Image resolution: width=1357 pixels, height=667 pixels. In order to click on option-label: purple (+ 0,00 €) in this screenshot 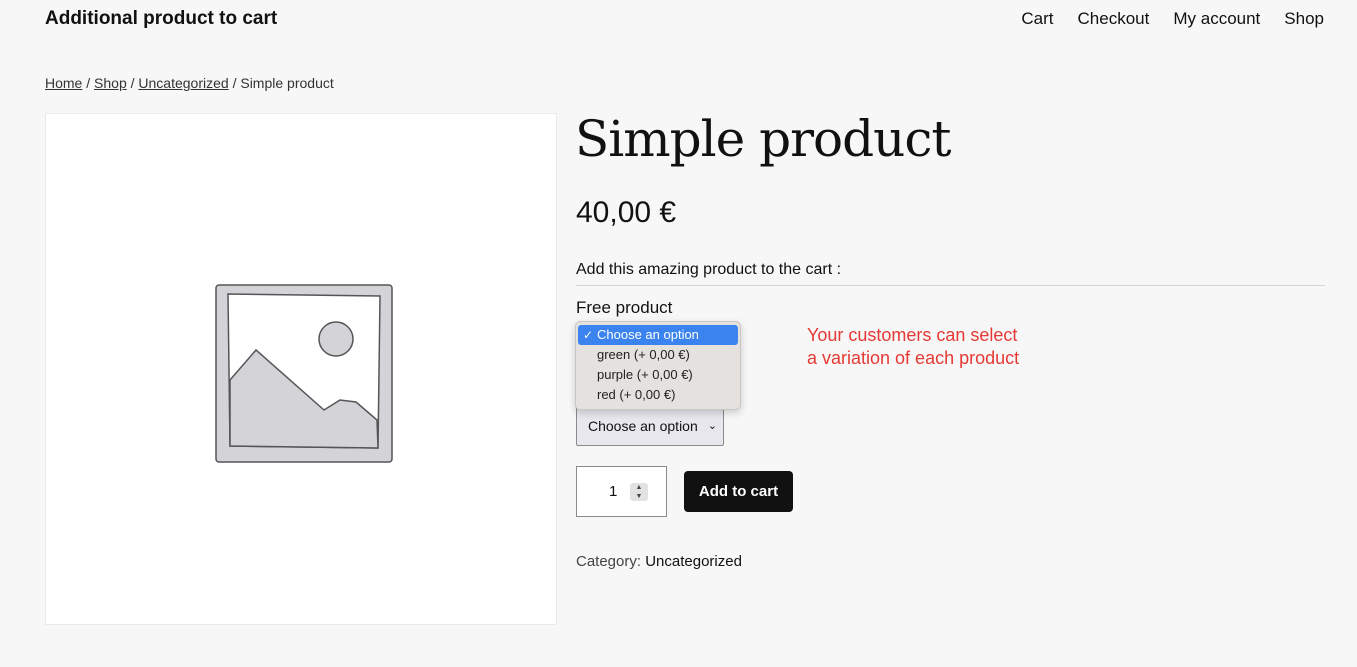, I will do `click(645, 374)`.